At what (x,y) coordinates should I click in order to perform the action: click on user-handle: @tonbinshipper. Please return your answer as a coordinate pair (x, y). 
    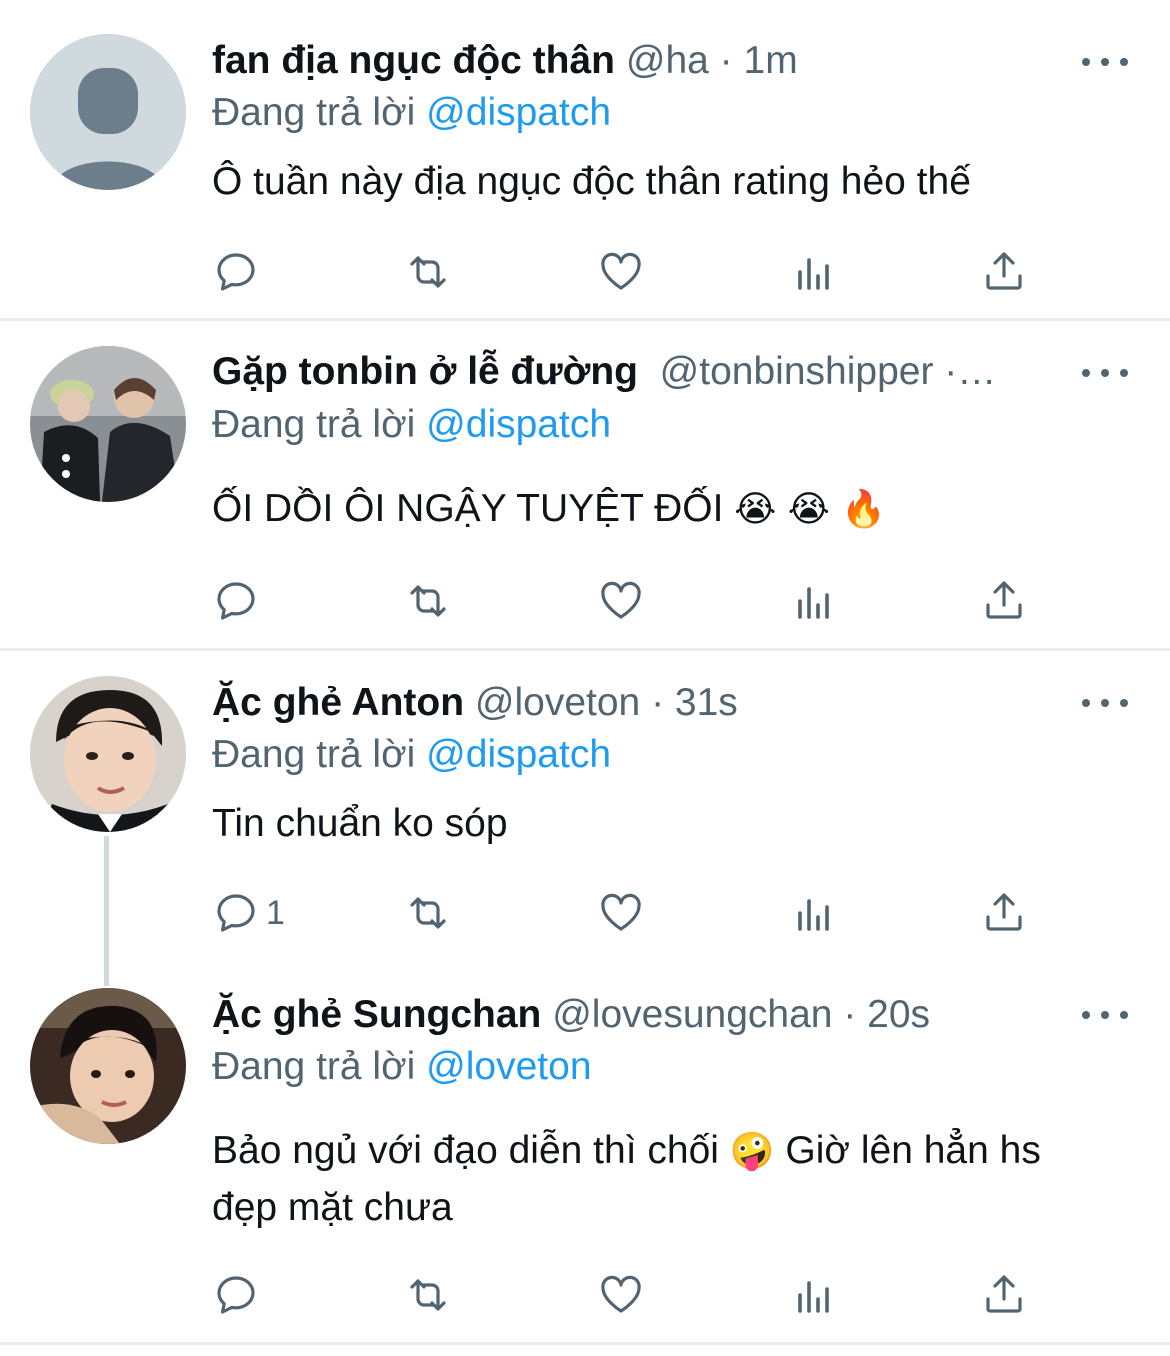
    Looking at the image, I should click on (797, 371).